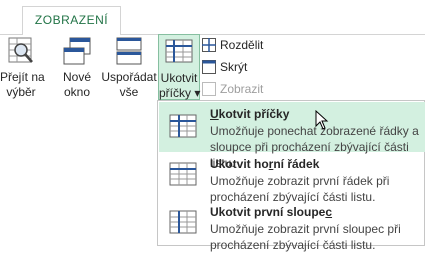 This screenshot has height=253, width=425. I want to click on button-label-line2: výběr, so click(21, 92).